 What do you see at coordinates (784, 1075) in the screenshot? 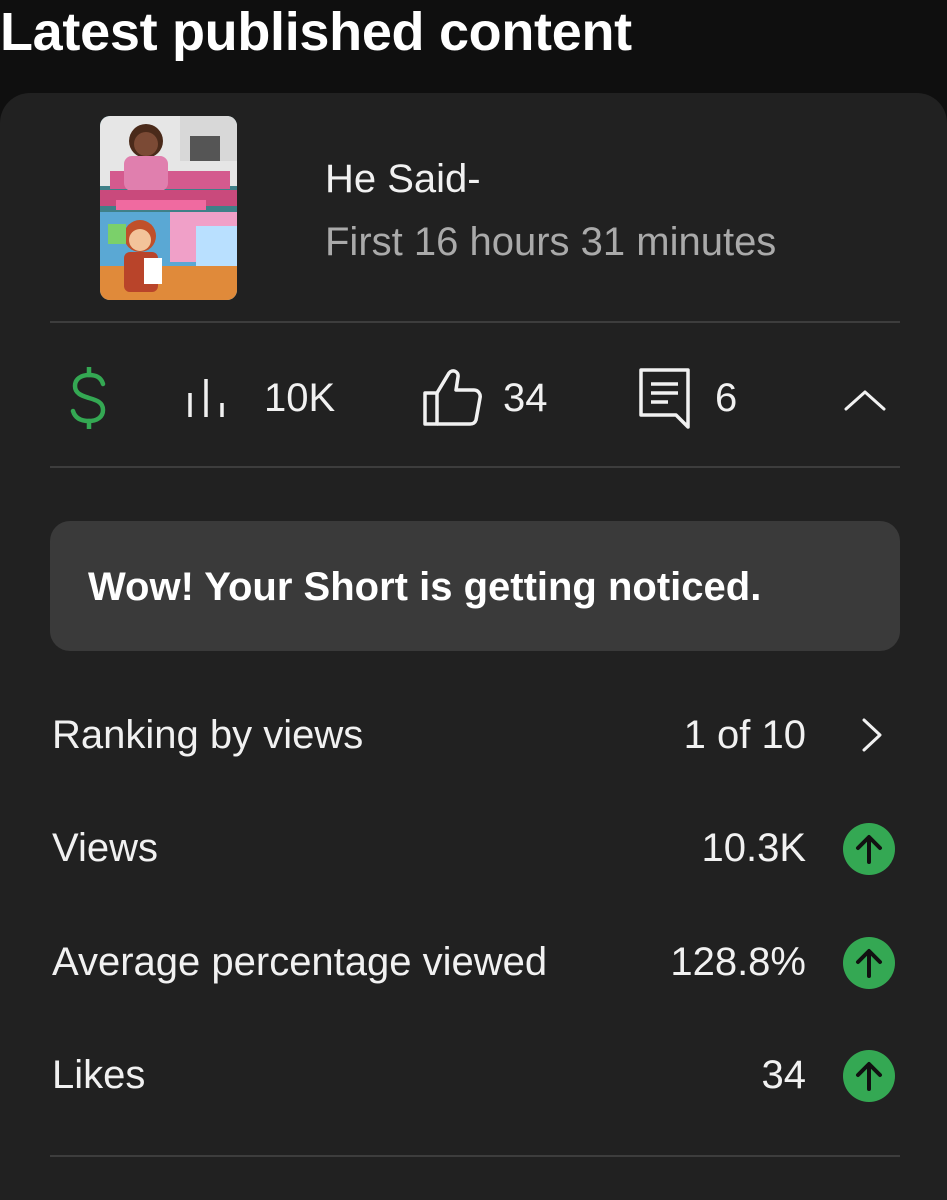
I see `metric-value: 34` at bounding box center [784, 1075].